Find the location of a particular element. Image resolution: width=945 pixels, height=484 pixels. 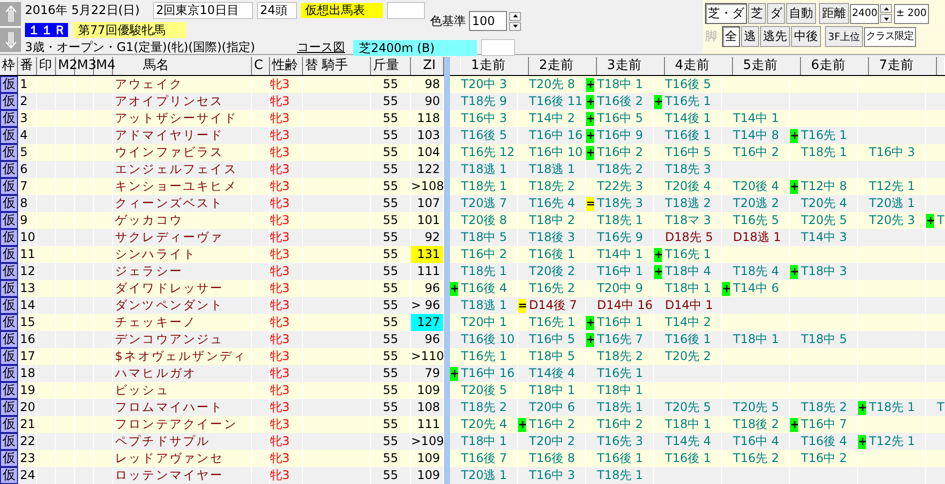

horse-name: ロッテンマイヤー is located at coordinates (169, 475).